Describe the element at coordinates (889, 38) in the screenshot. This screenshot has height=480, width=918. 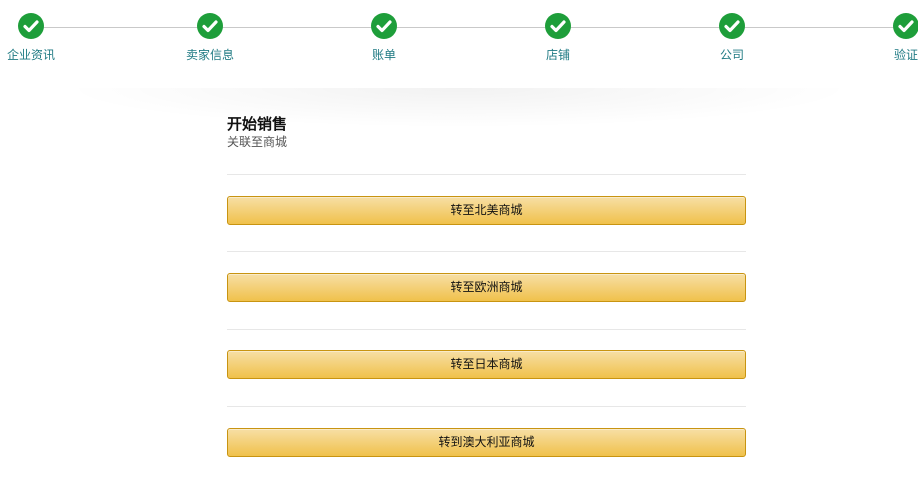
I see `step-verification: 验证` at that location.